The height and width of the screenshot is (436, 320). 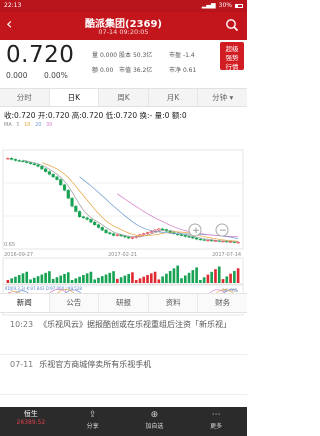 What do you see at coordinates (155, 421) in the screenshot?
I see `add-watchlist-button: ⊕ 加自选` at bounding box center [155, 421].